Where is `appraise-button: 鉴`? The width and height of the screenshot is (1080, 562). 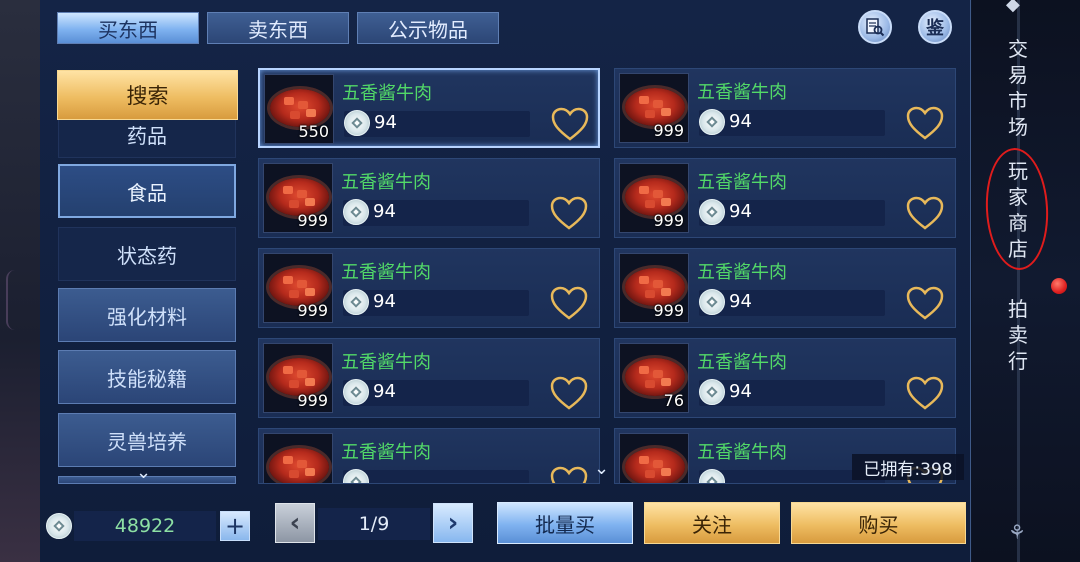 appraise-button: 鉴 is located at coordinates (935, 27).